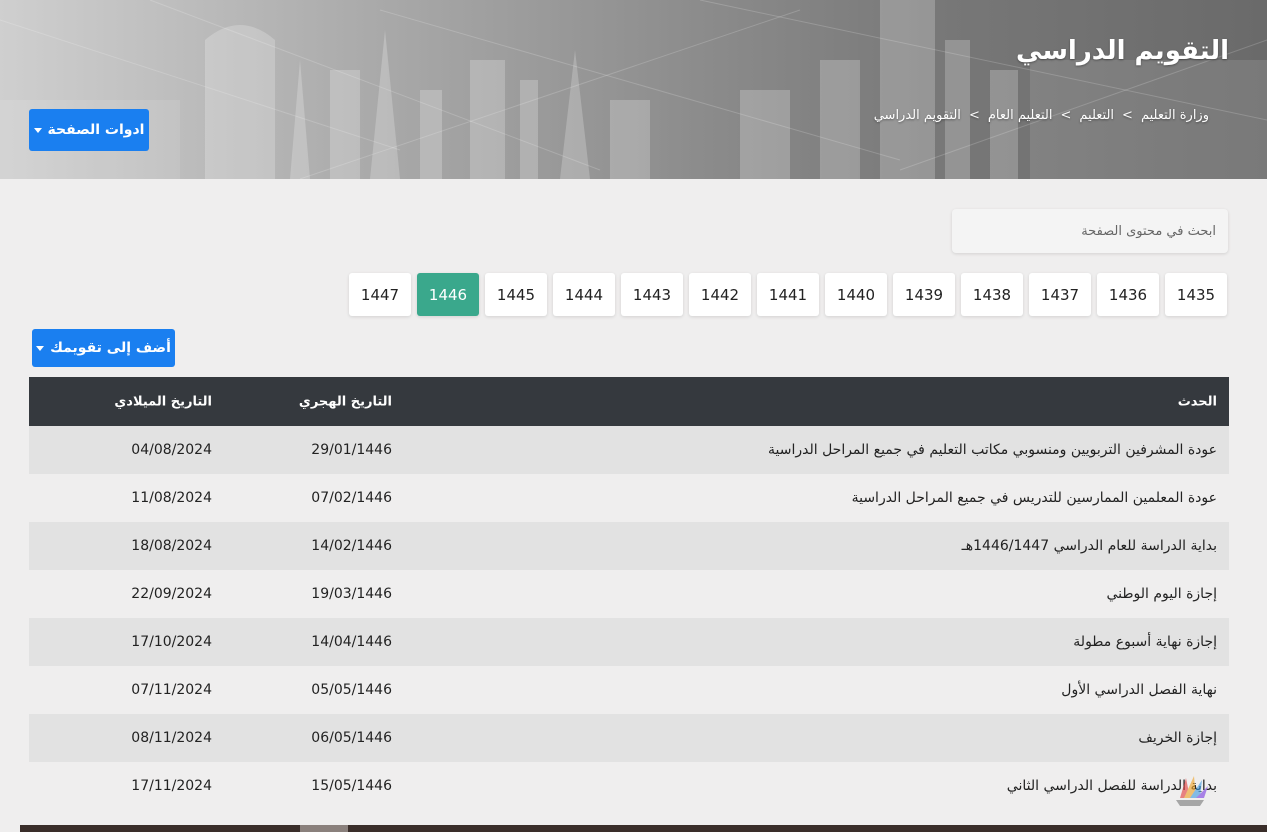  What do you see at coordinates (1145, 642) in the screenshot?
I see `event-cell: إجازة نهاية أسبوع مطولة` at bounding box center [1145, 642].